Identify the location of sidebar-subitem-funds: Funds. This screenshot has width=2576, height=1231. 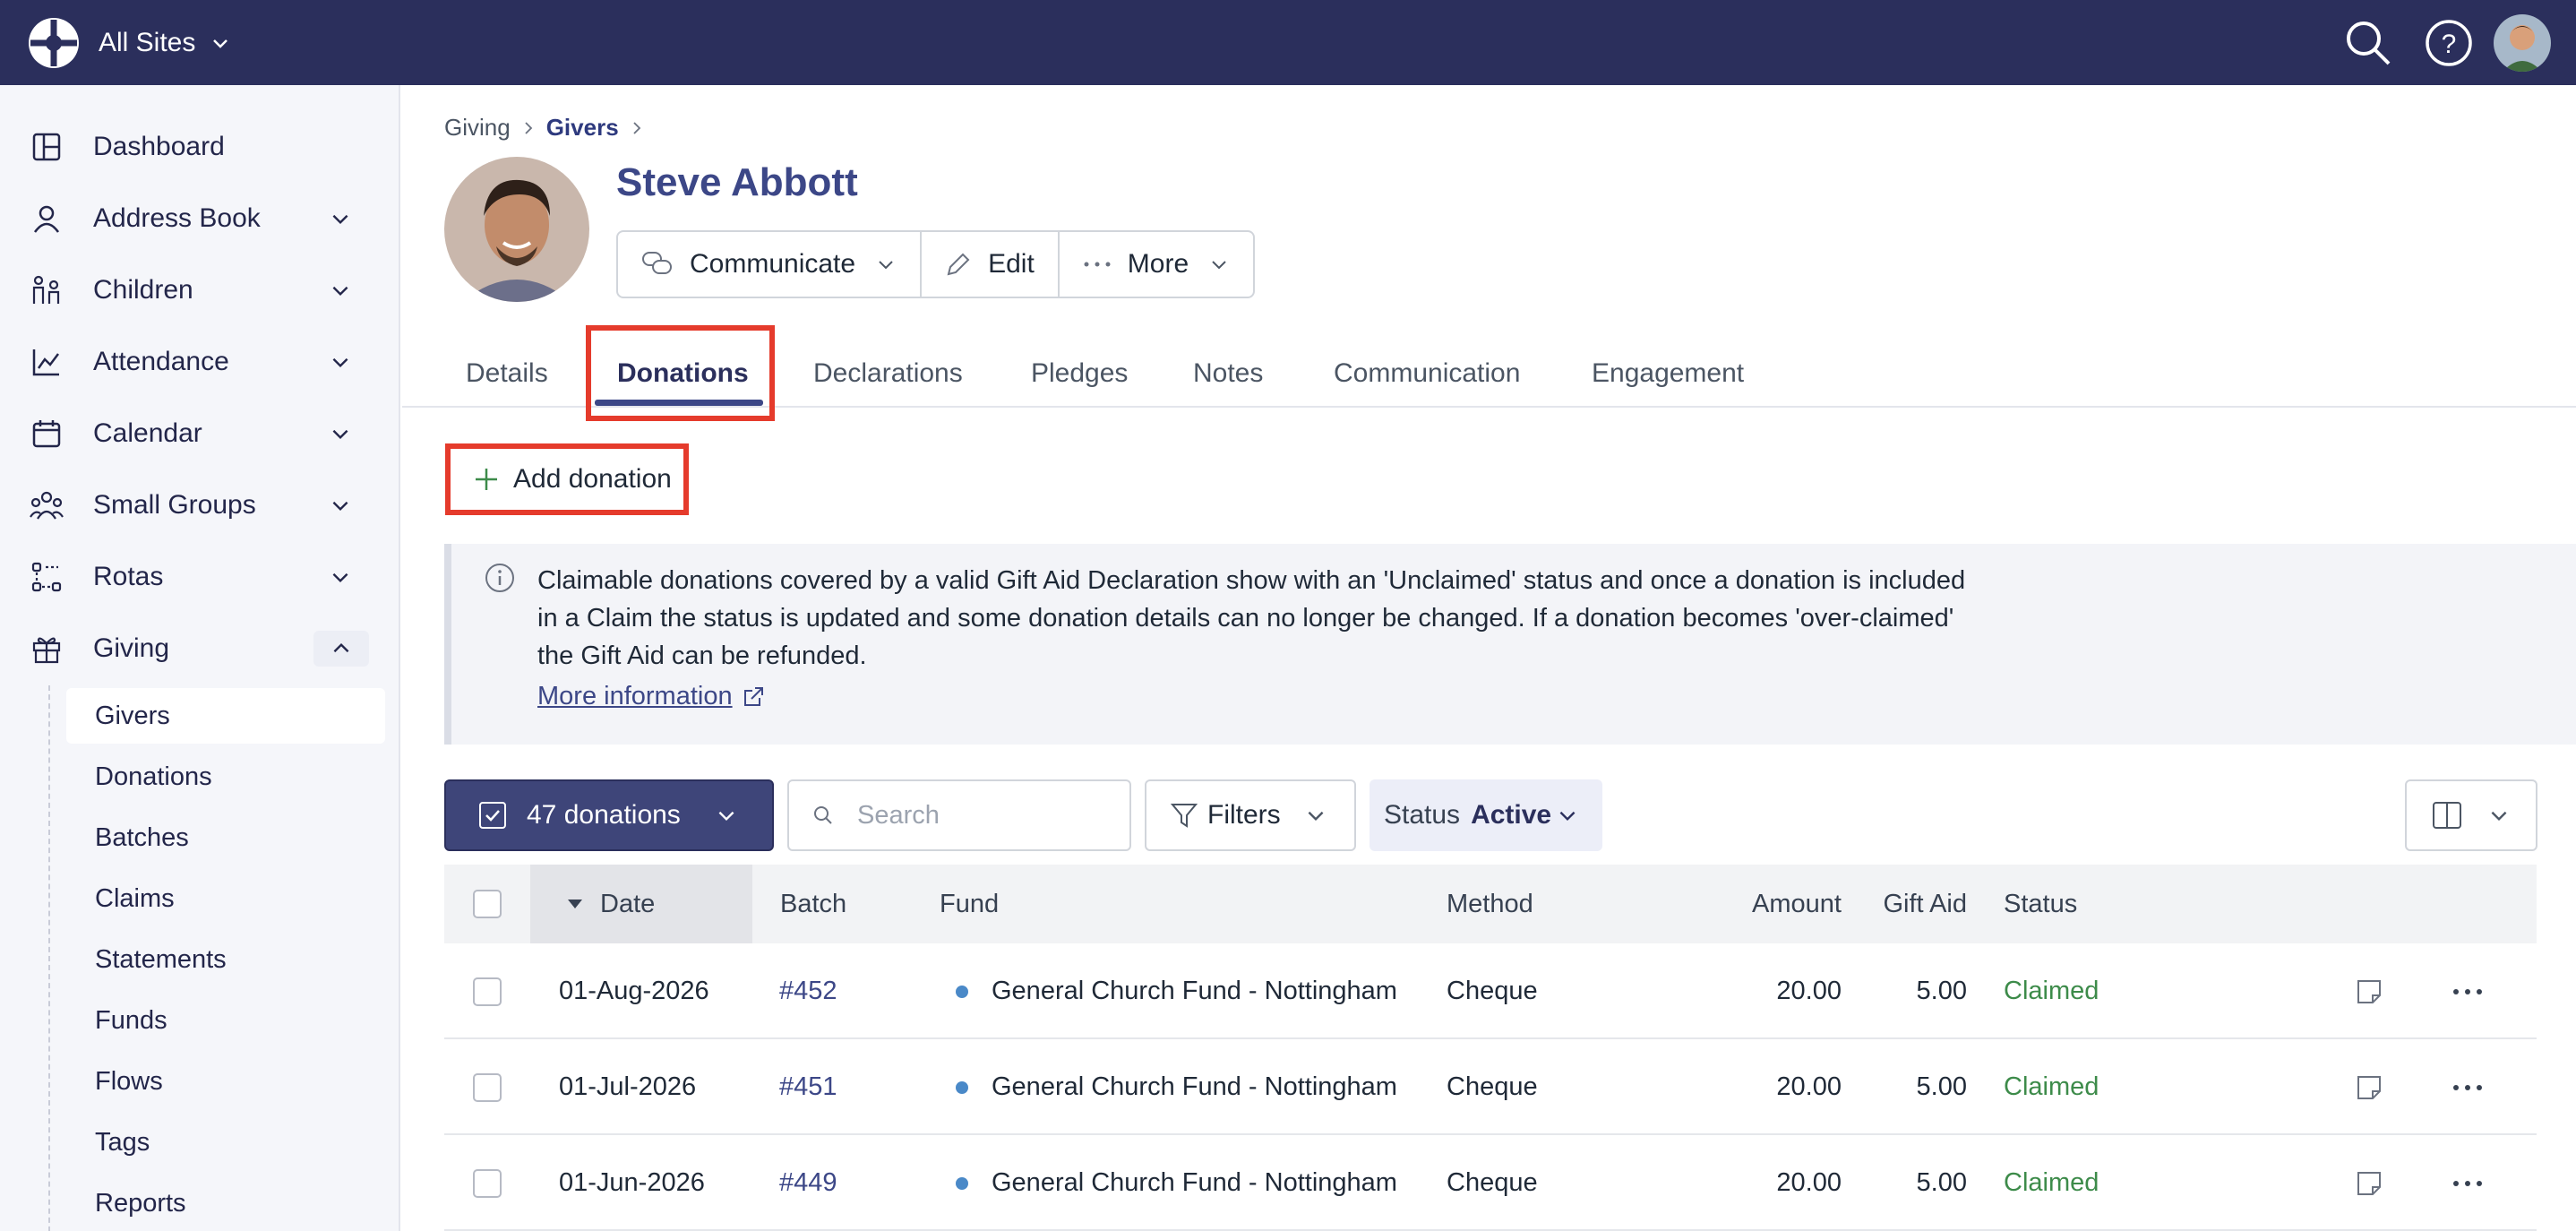
(225, 1020).